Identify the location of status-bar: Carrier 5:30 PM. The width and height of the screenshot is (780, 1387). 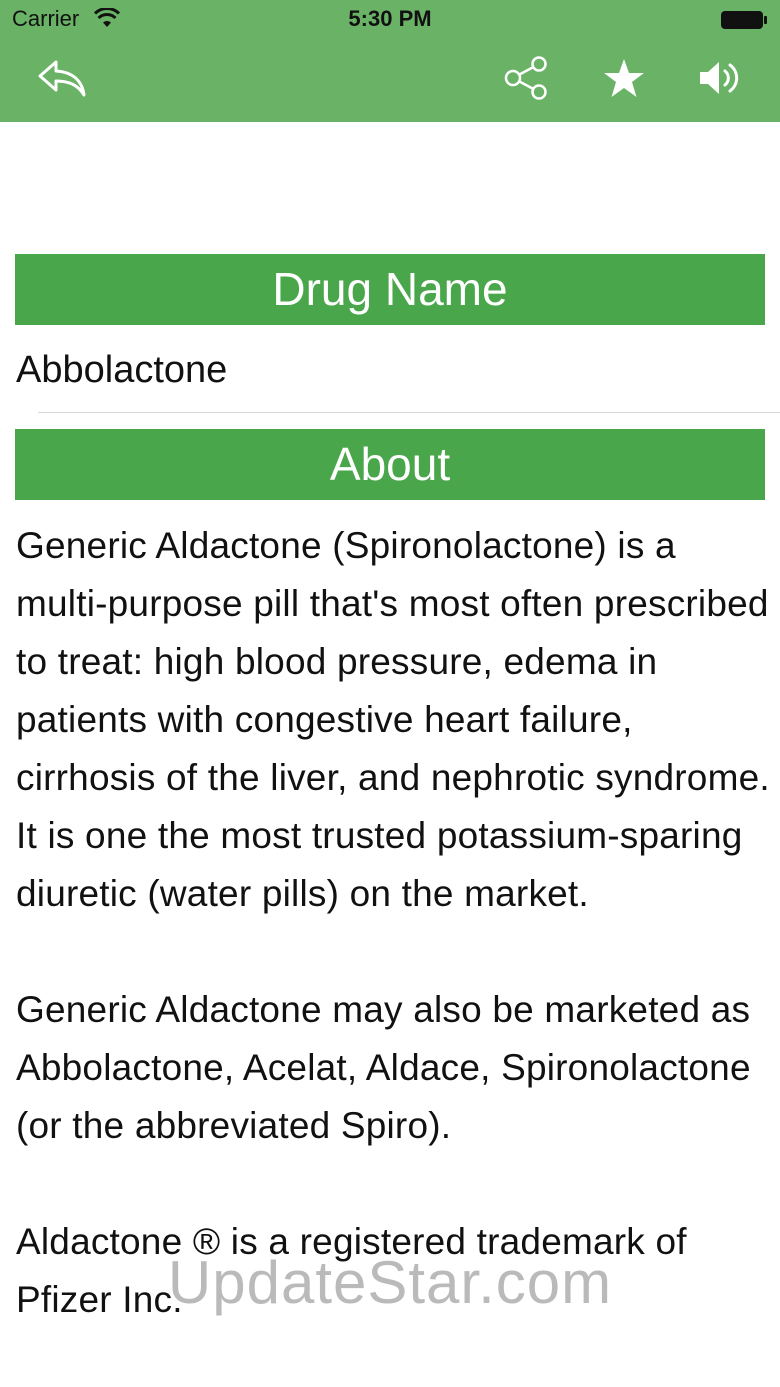
(390, 20).